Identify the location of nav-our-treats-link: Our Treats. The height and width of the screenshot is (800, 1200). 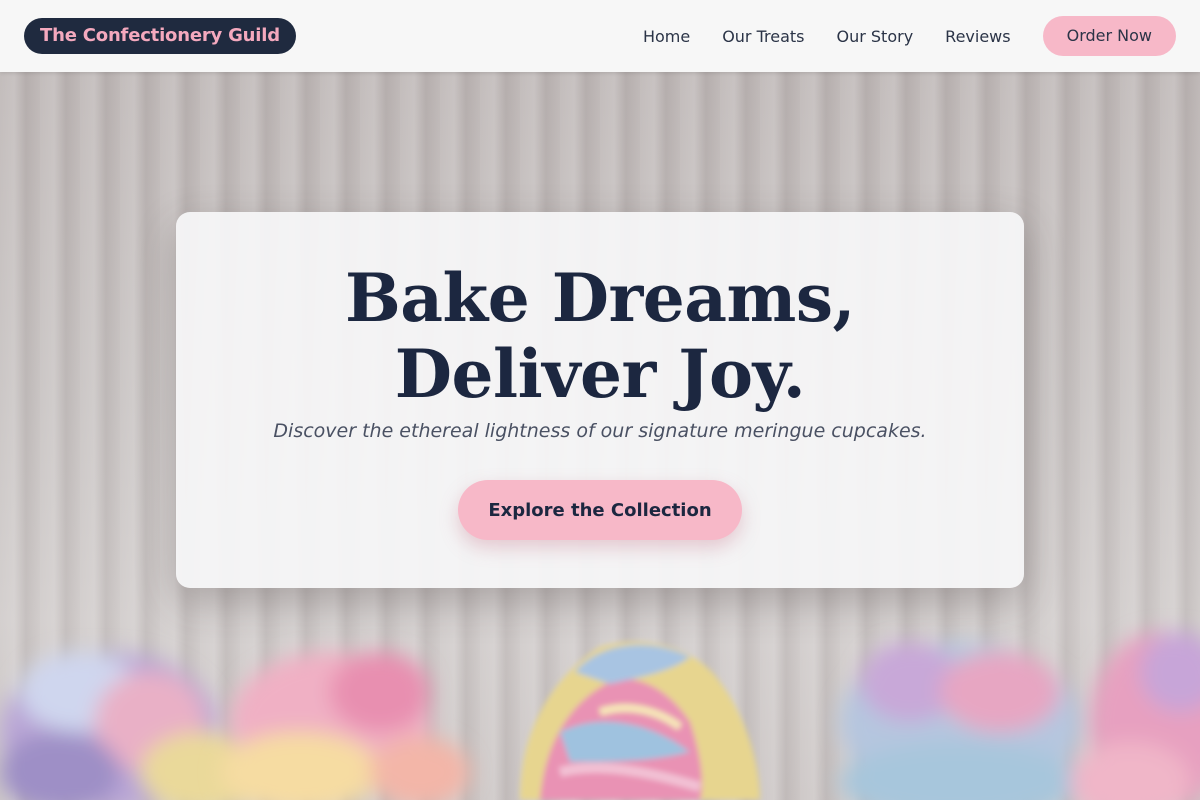
(763, 36).